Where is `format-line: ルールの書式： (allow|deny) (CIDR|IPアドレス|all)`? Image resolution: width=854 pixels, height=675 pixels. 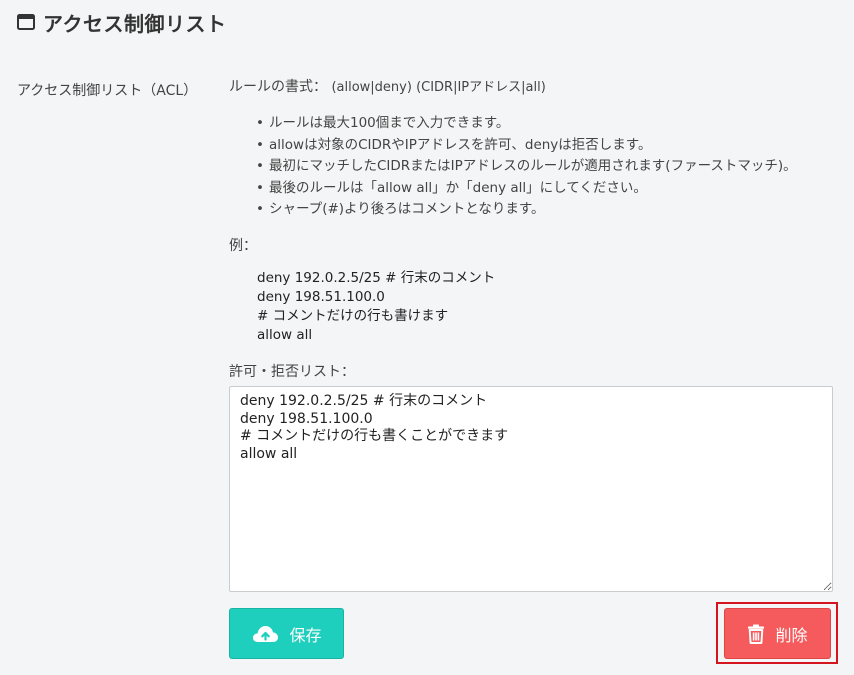 format-line: ルールの書式： (allow|deny) (CIDR|IPアドレス|all) is located at coordinates (532, 87).